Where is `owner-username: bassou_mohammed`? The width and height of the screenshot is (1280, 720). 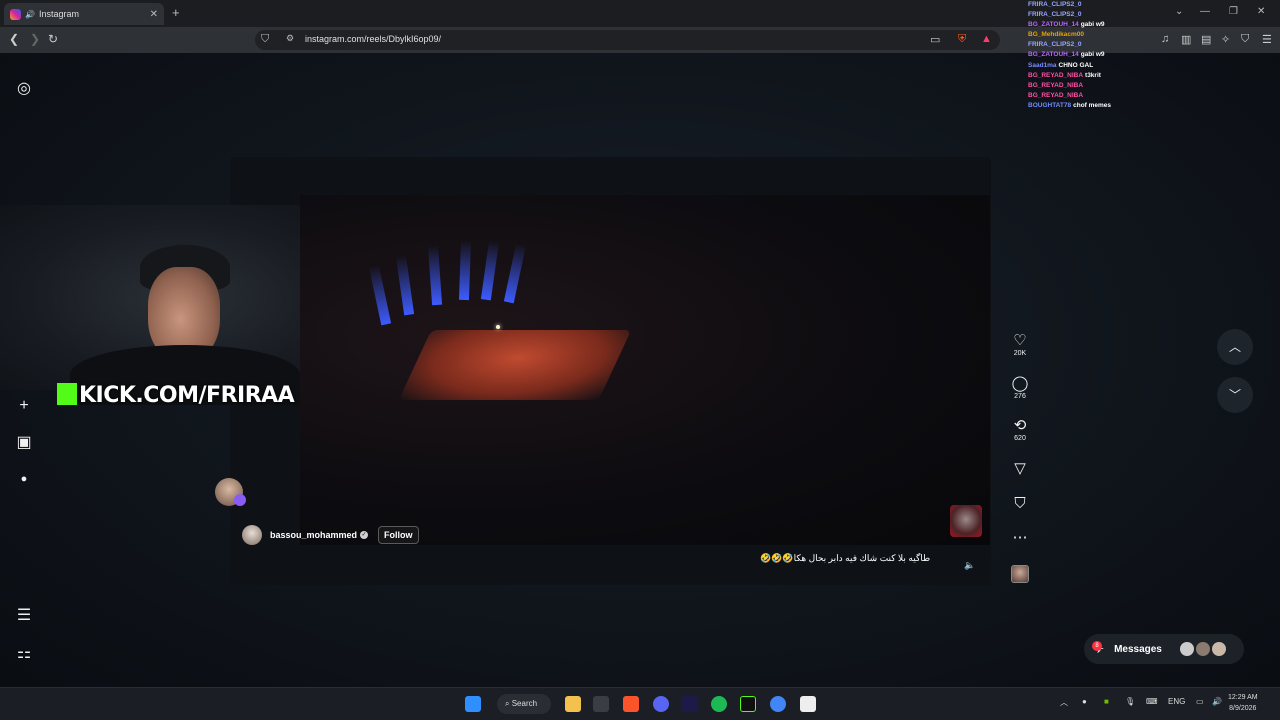
owner-username: bassou_mohammed is located at coordinates (313, 535).